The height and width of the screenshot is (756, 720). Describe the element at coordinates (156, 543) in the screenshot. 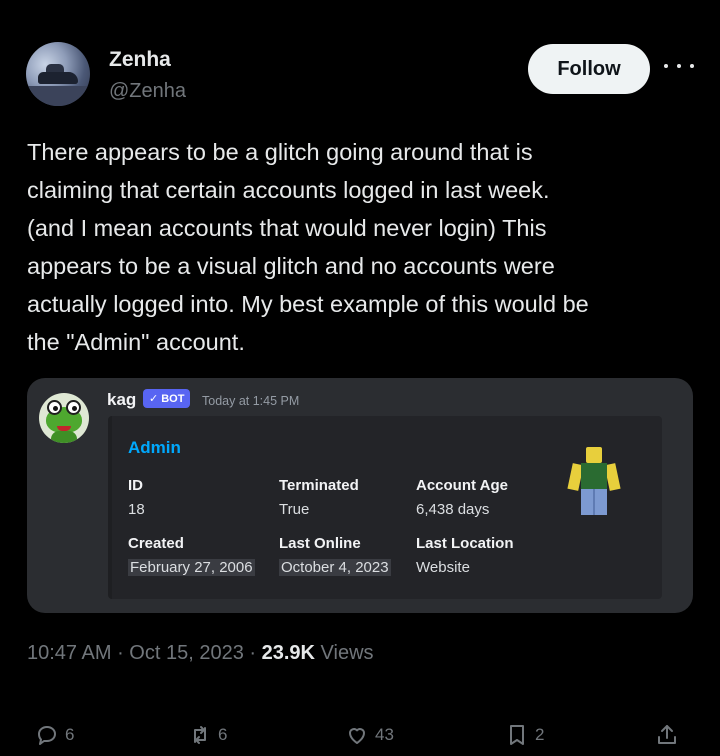

I see `field-created-name: Created` at that location.